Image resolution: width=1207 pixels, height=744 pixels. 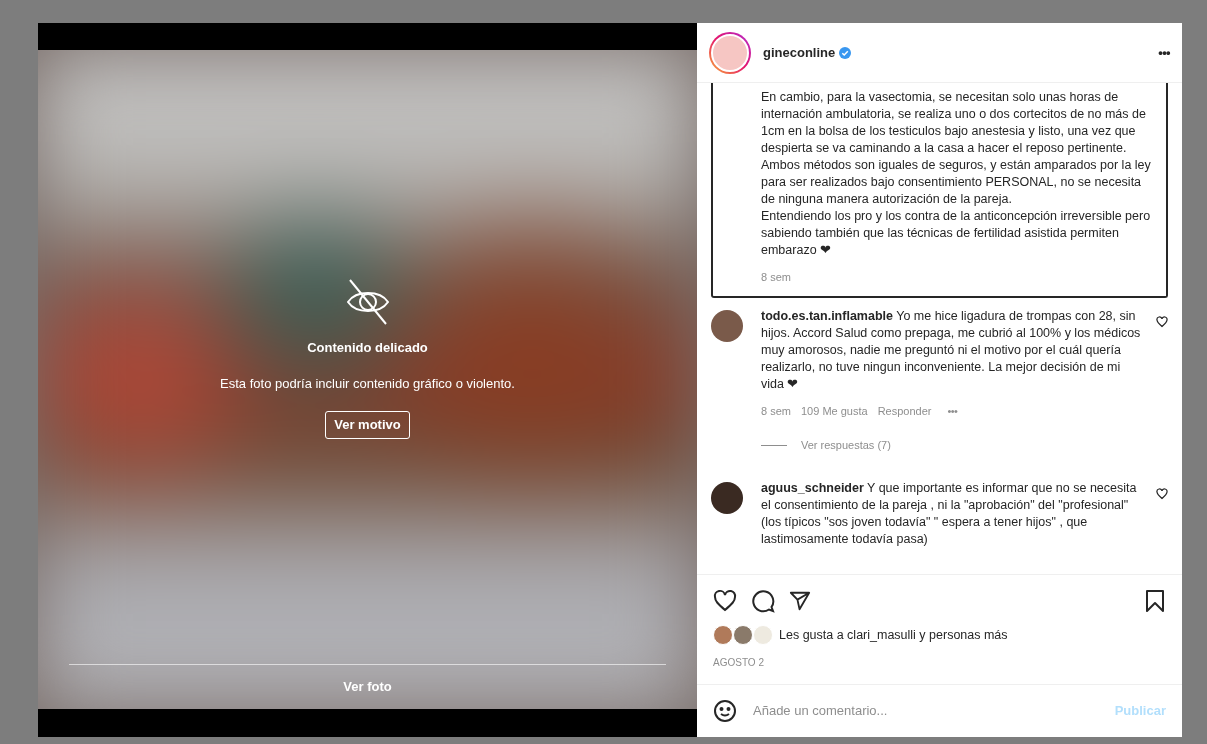 What do you see at coordinates (367, 687) in the screenshot?
I see `view-photo-button: Ver foto` at bounding box center [367, 687].